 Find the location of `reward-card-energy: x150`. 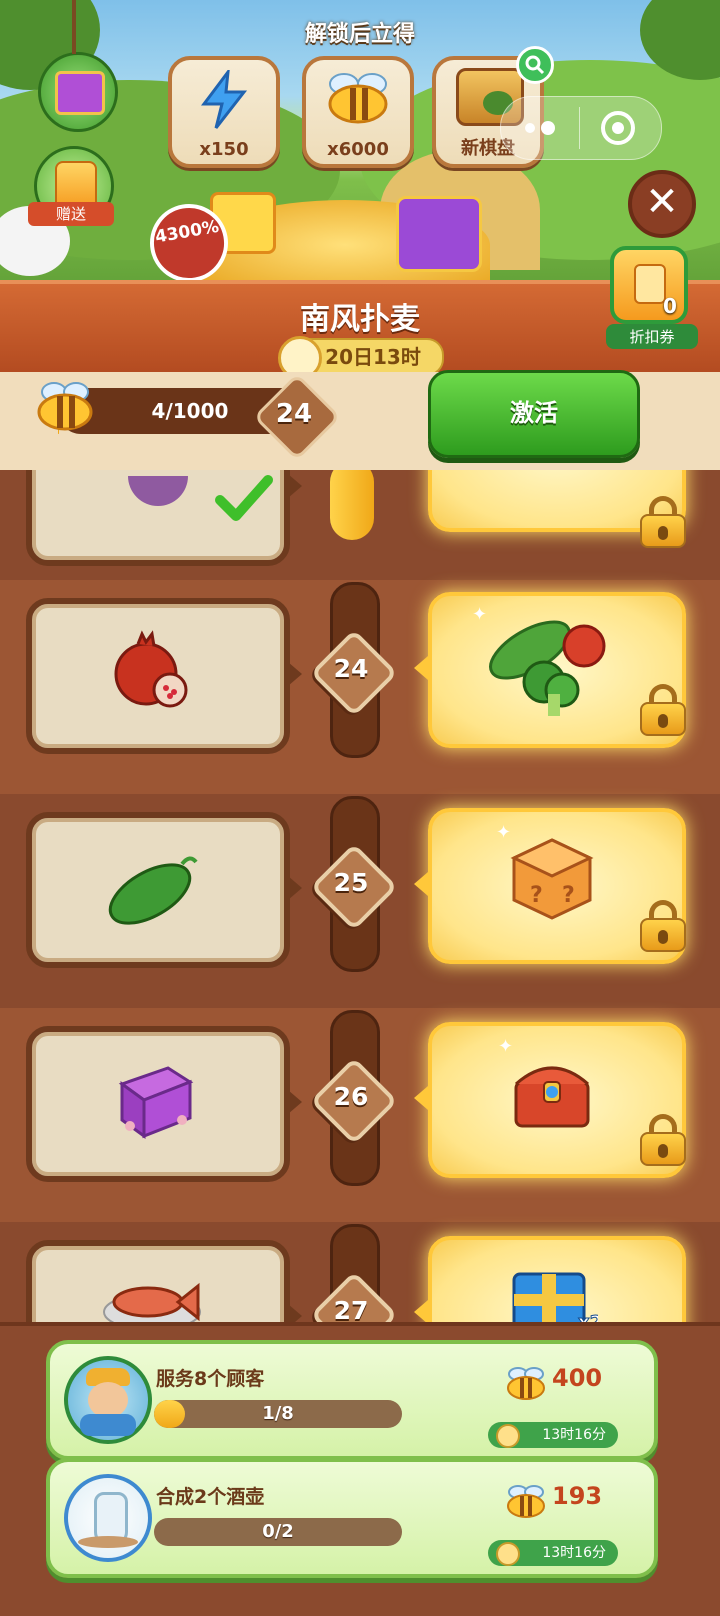

reward-card-energy: x150 is located at coordinates (224, 112).